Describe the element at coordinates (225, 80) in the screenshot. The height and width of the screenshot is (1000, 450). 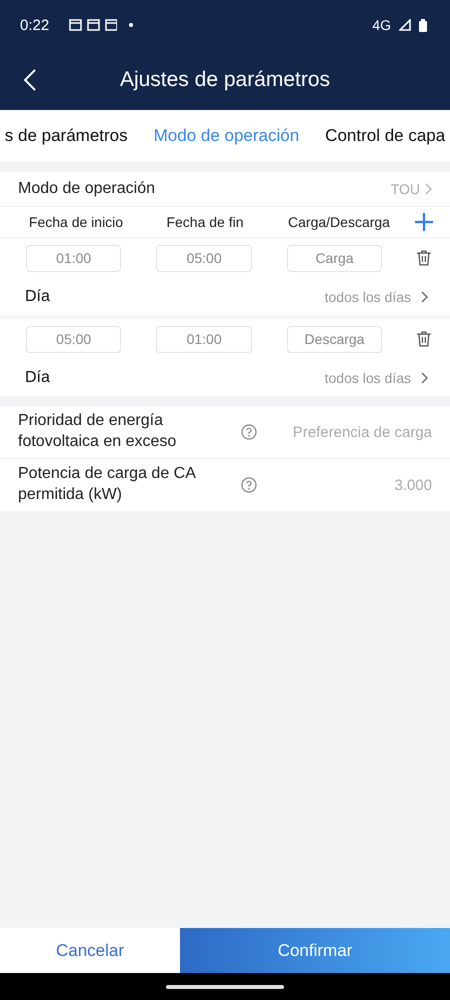
I see `page-title: Ajustes de parámetros` at that location.